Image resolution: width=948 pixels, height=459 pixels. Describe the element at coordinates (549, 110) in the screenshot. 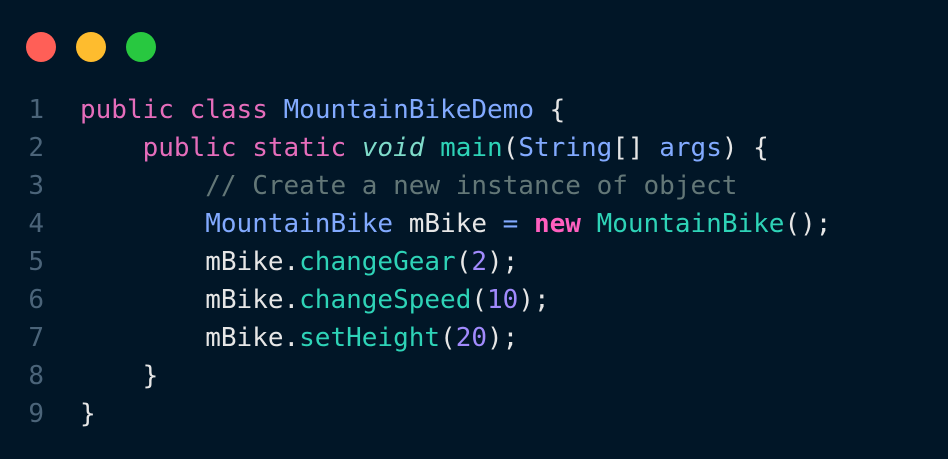

I see `code-token: {` at that location.